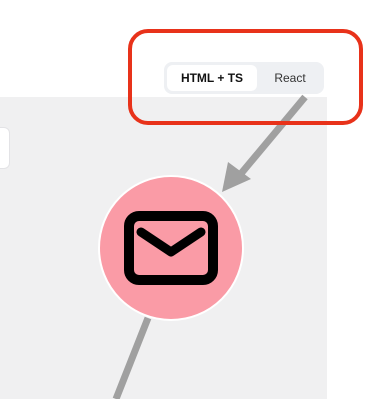  Describe the element at coordinates (132, 357) in the screenshot. I see `outgoing-connector` at that location.